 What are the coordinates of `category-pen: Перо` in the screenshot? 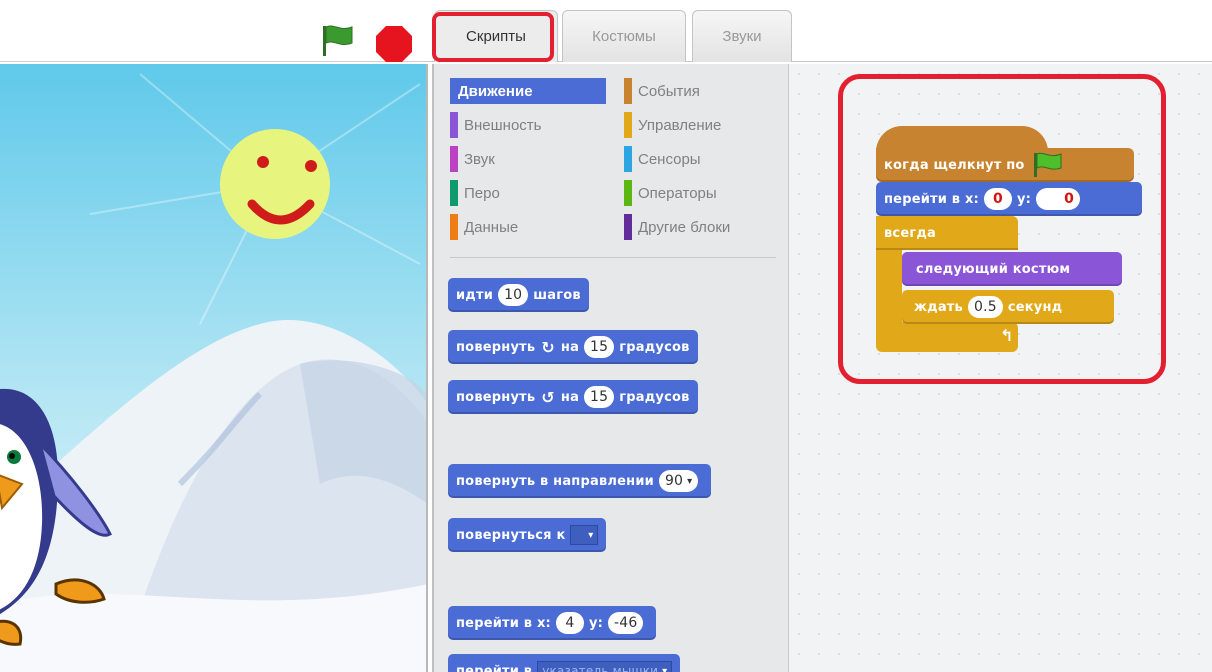 It's located at (527, 193).